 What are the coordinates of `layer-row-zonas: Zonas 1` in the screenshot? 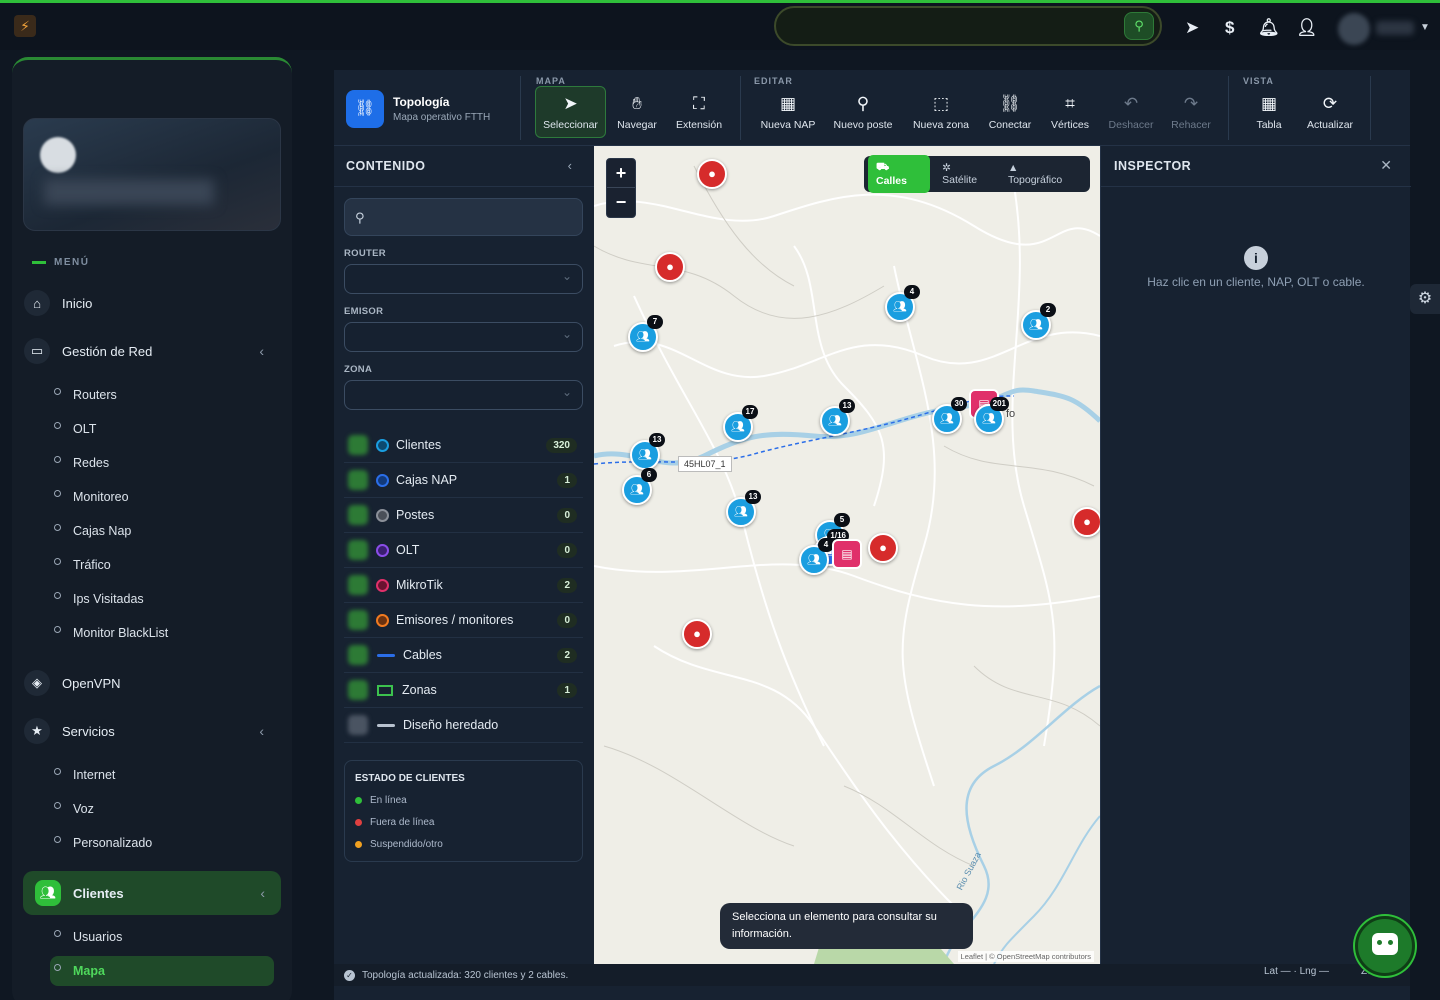 It's located at (463, 690).